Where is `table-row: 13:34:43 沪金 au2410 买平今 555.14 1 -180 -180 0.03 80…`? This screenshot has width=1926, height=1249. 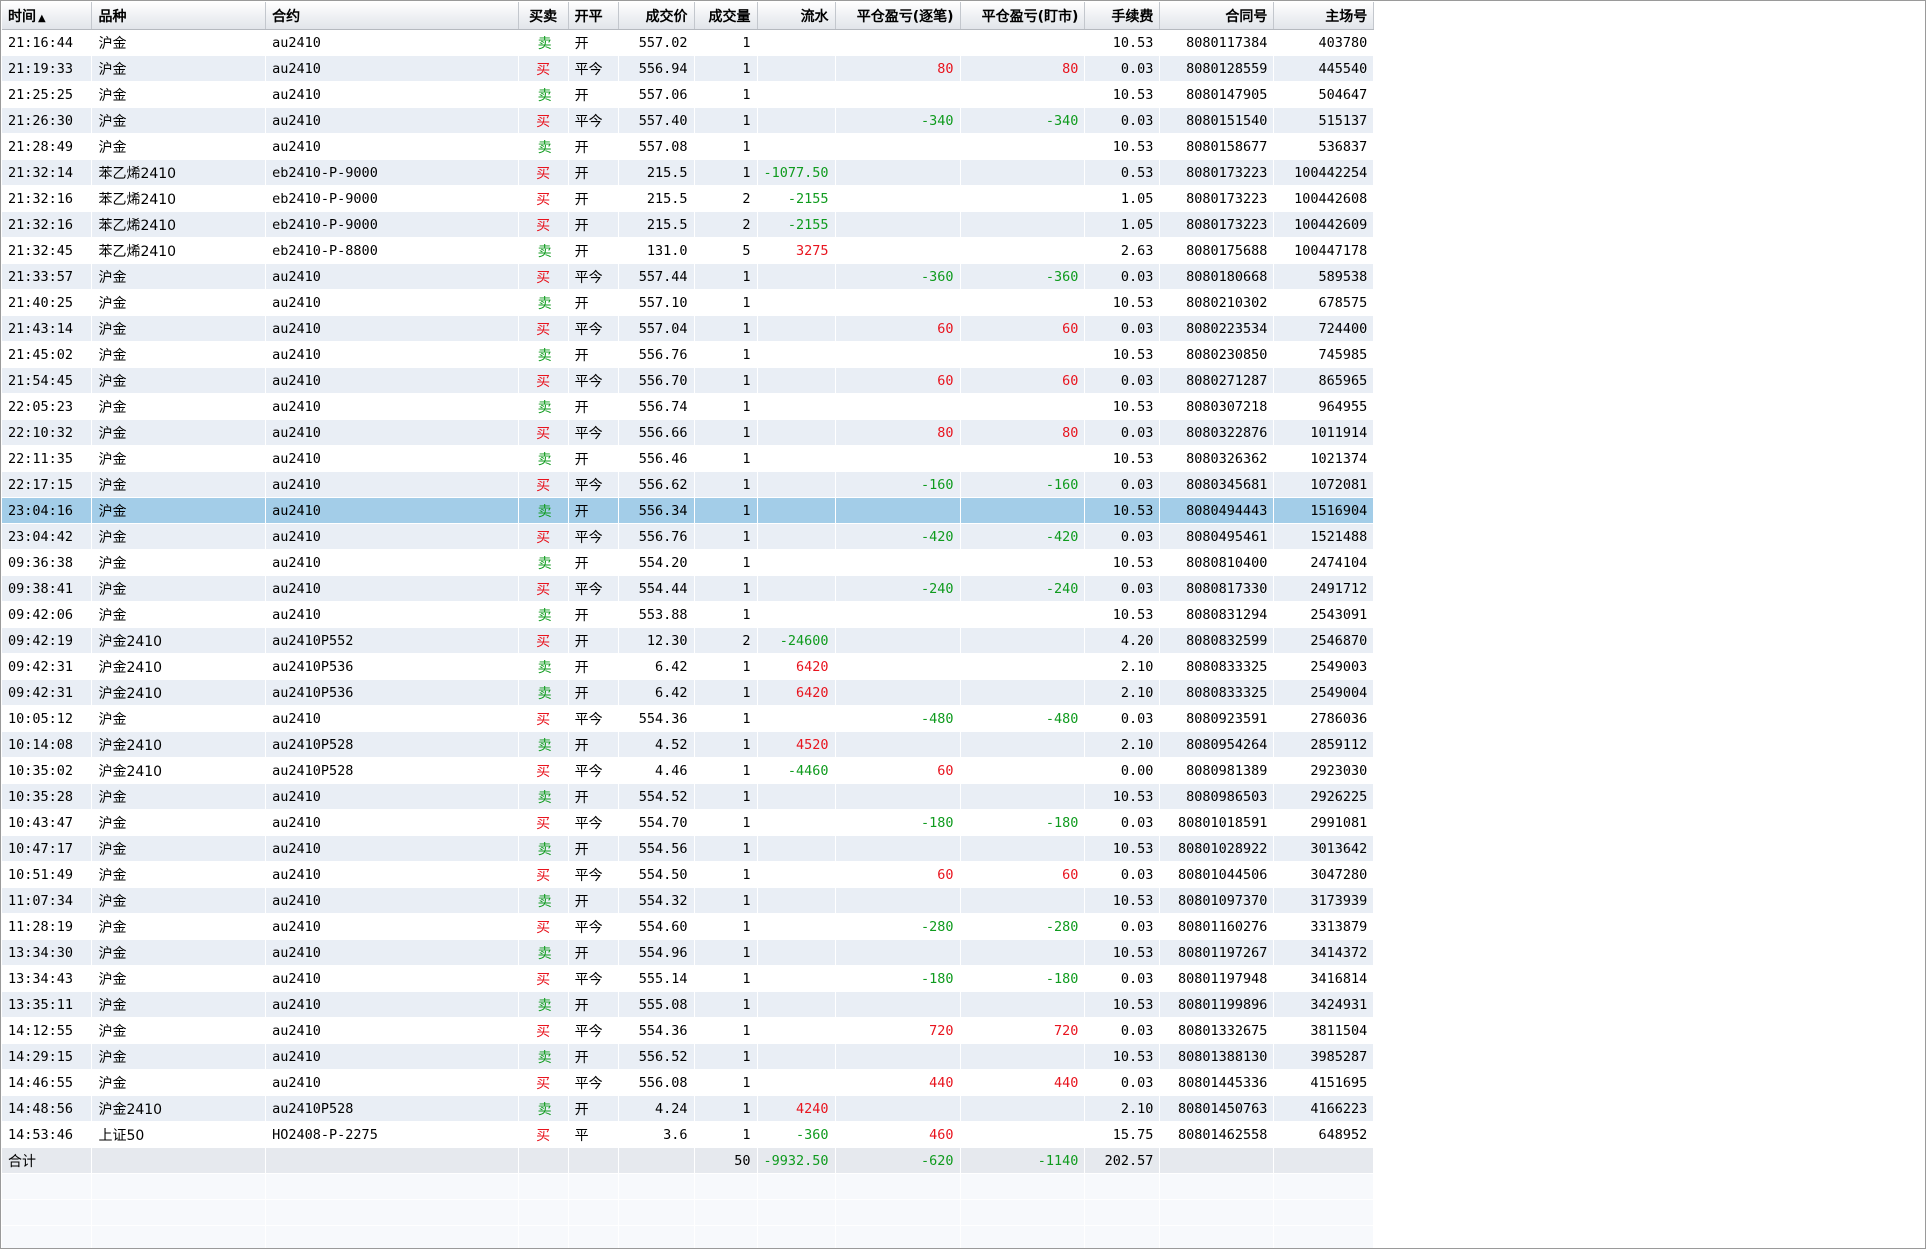
table-row: 13:34:43 沪金 au2410 买平今 555.14 1 -180 -180 0.03 80… is located at coordinates (963, 978).